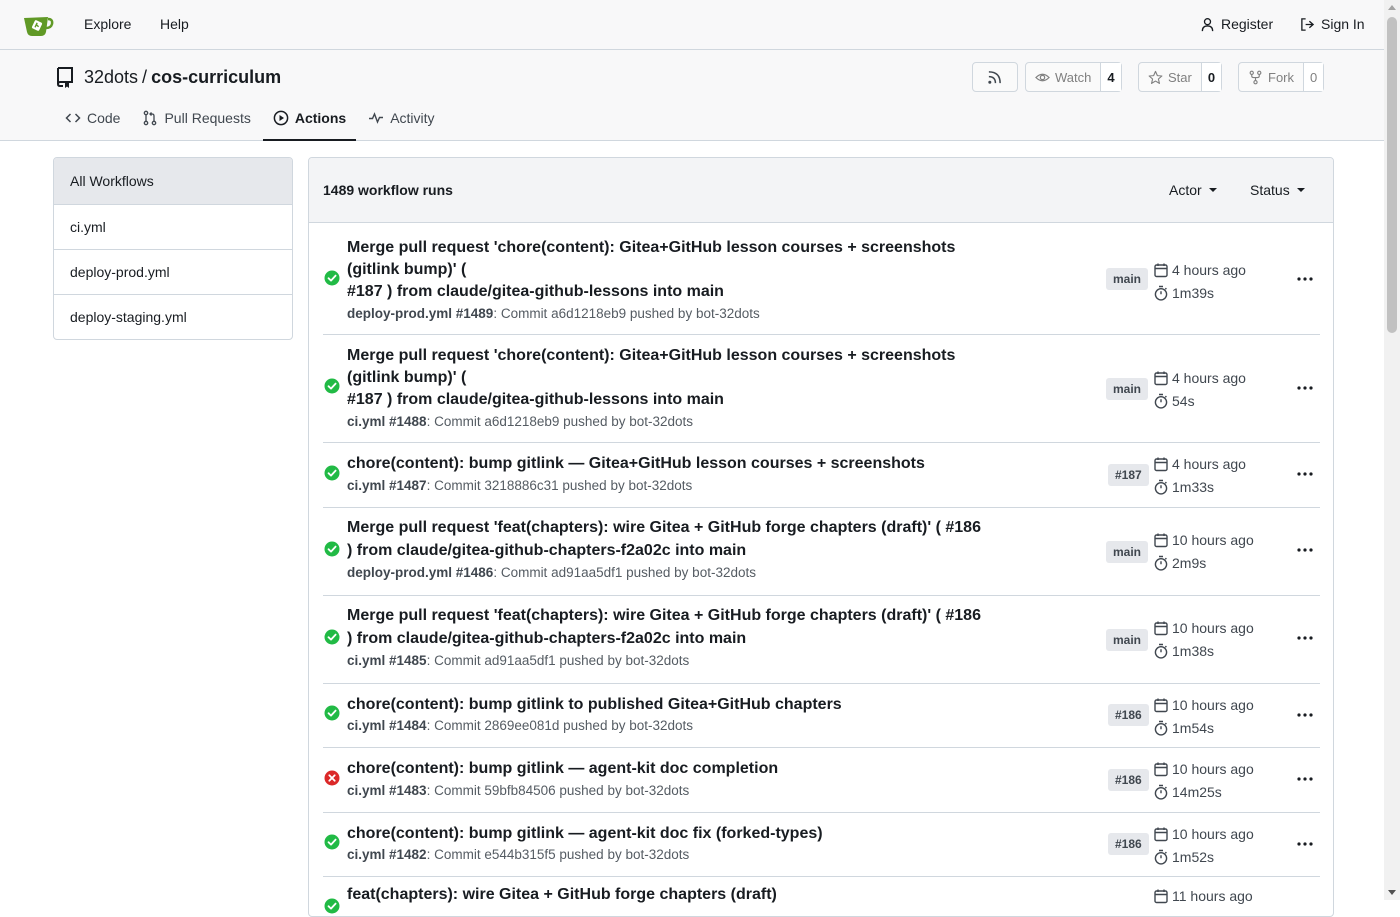 Image resolution: width=1400 pixels, height=917 pixels. I want to click on run-workflow-link: ci.yml #1487, so click(387, 485).